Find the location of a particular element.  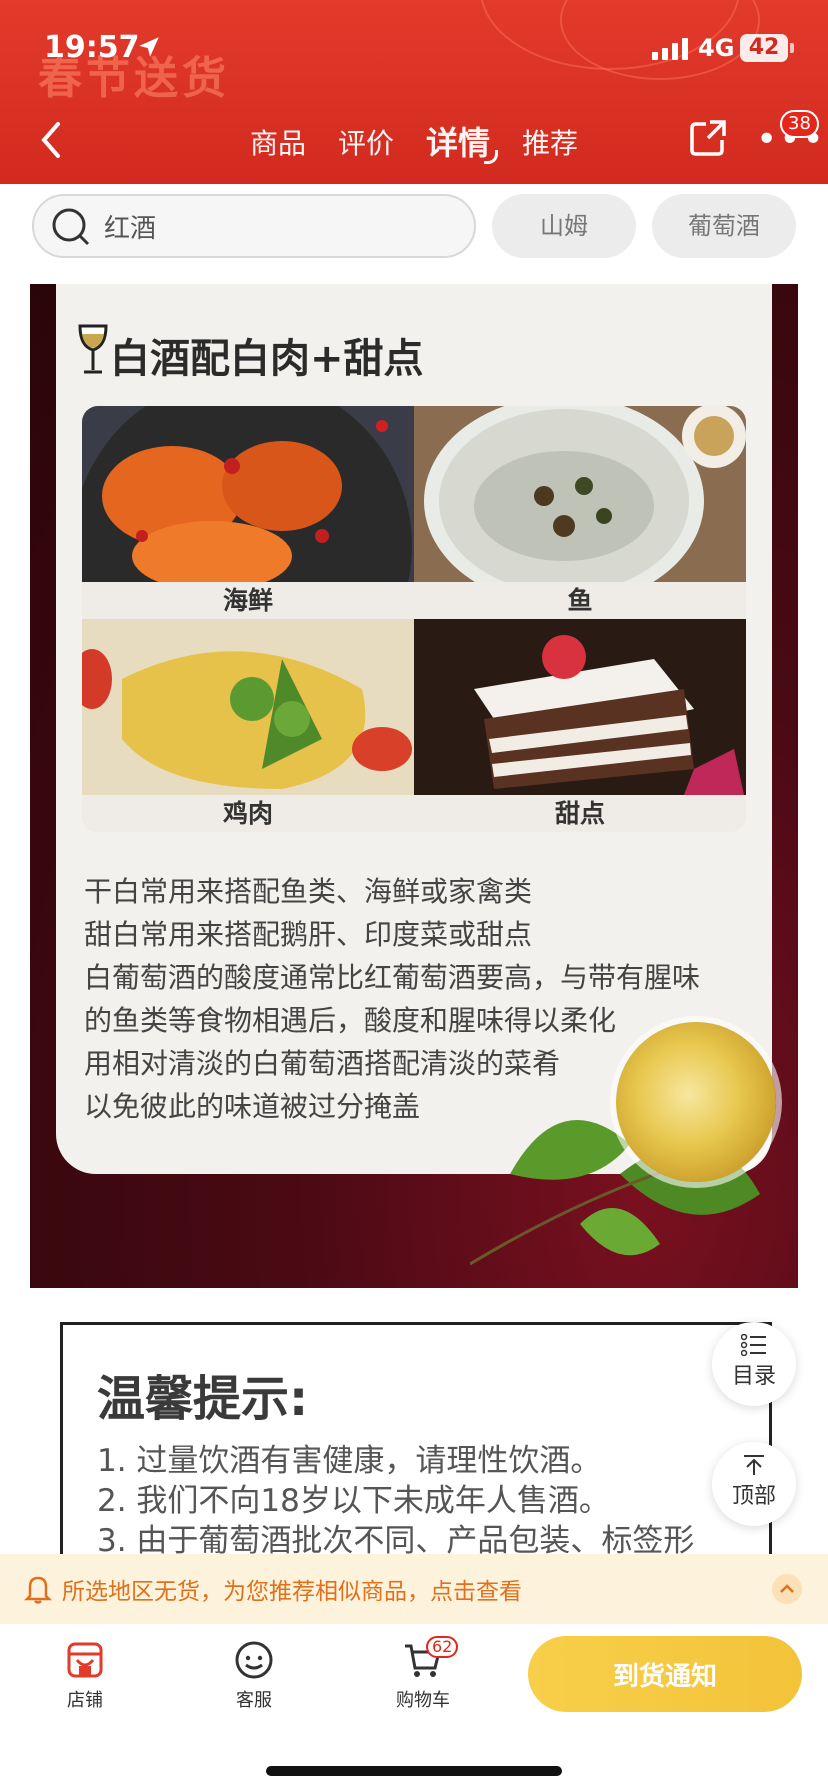

store-icon is located at coordinates (85, 1660).